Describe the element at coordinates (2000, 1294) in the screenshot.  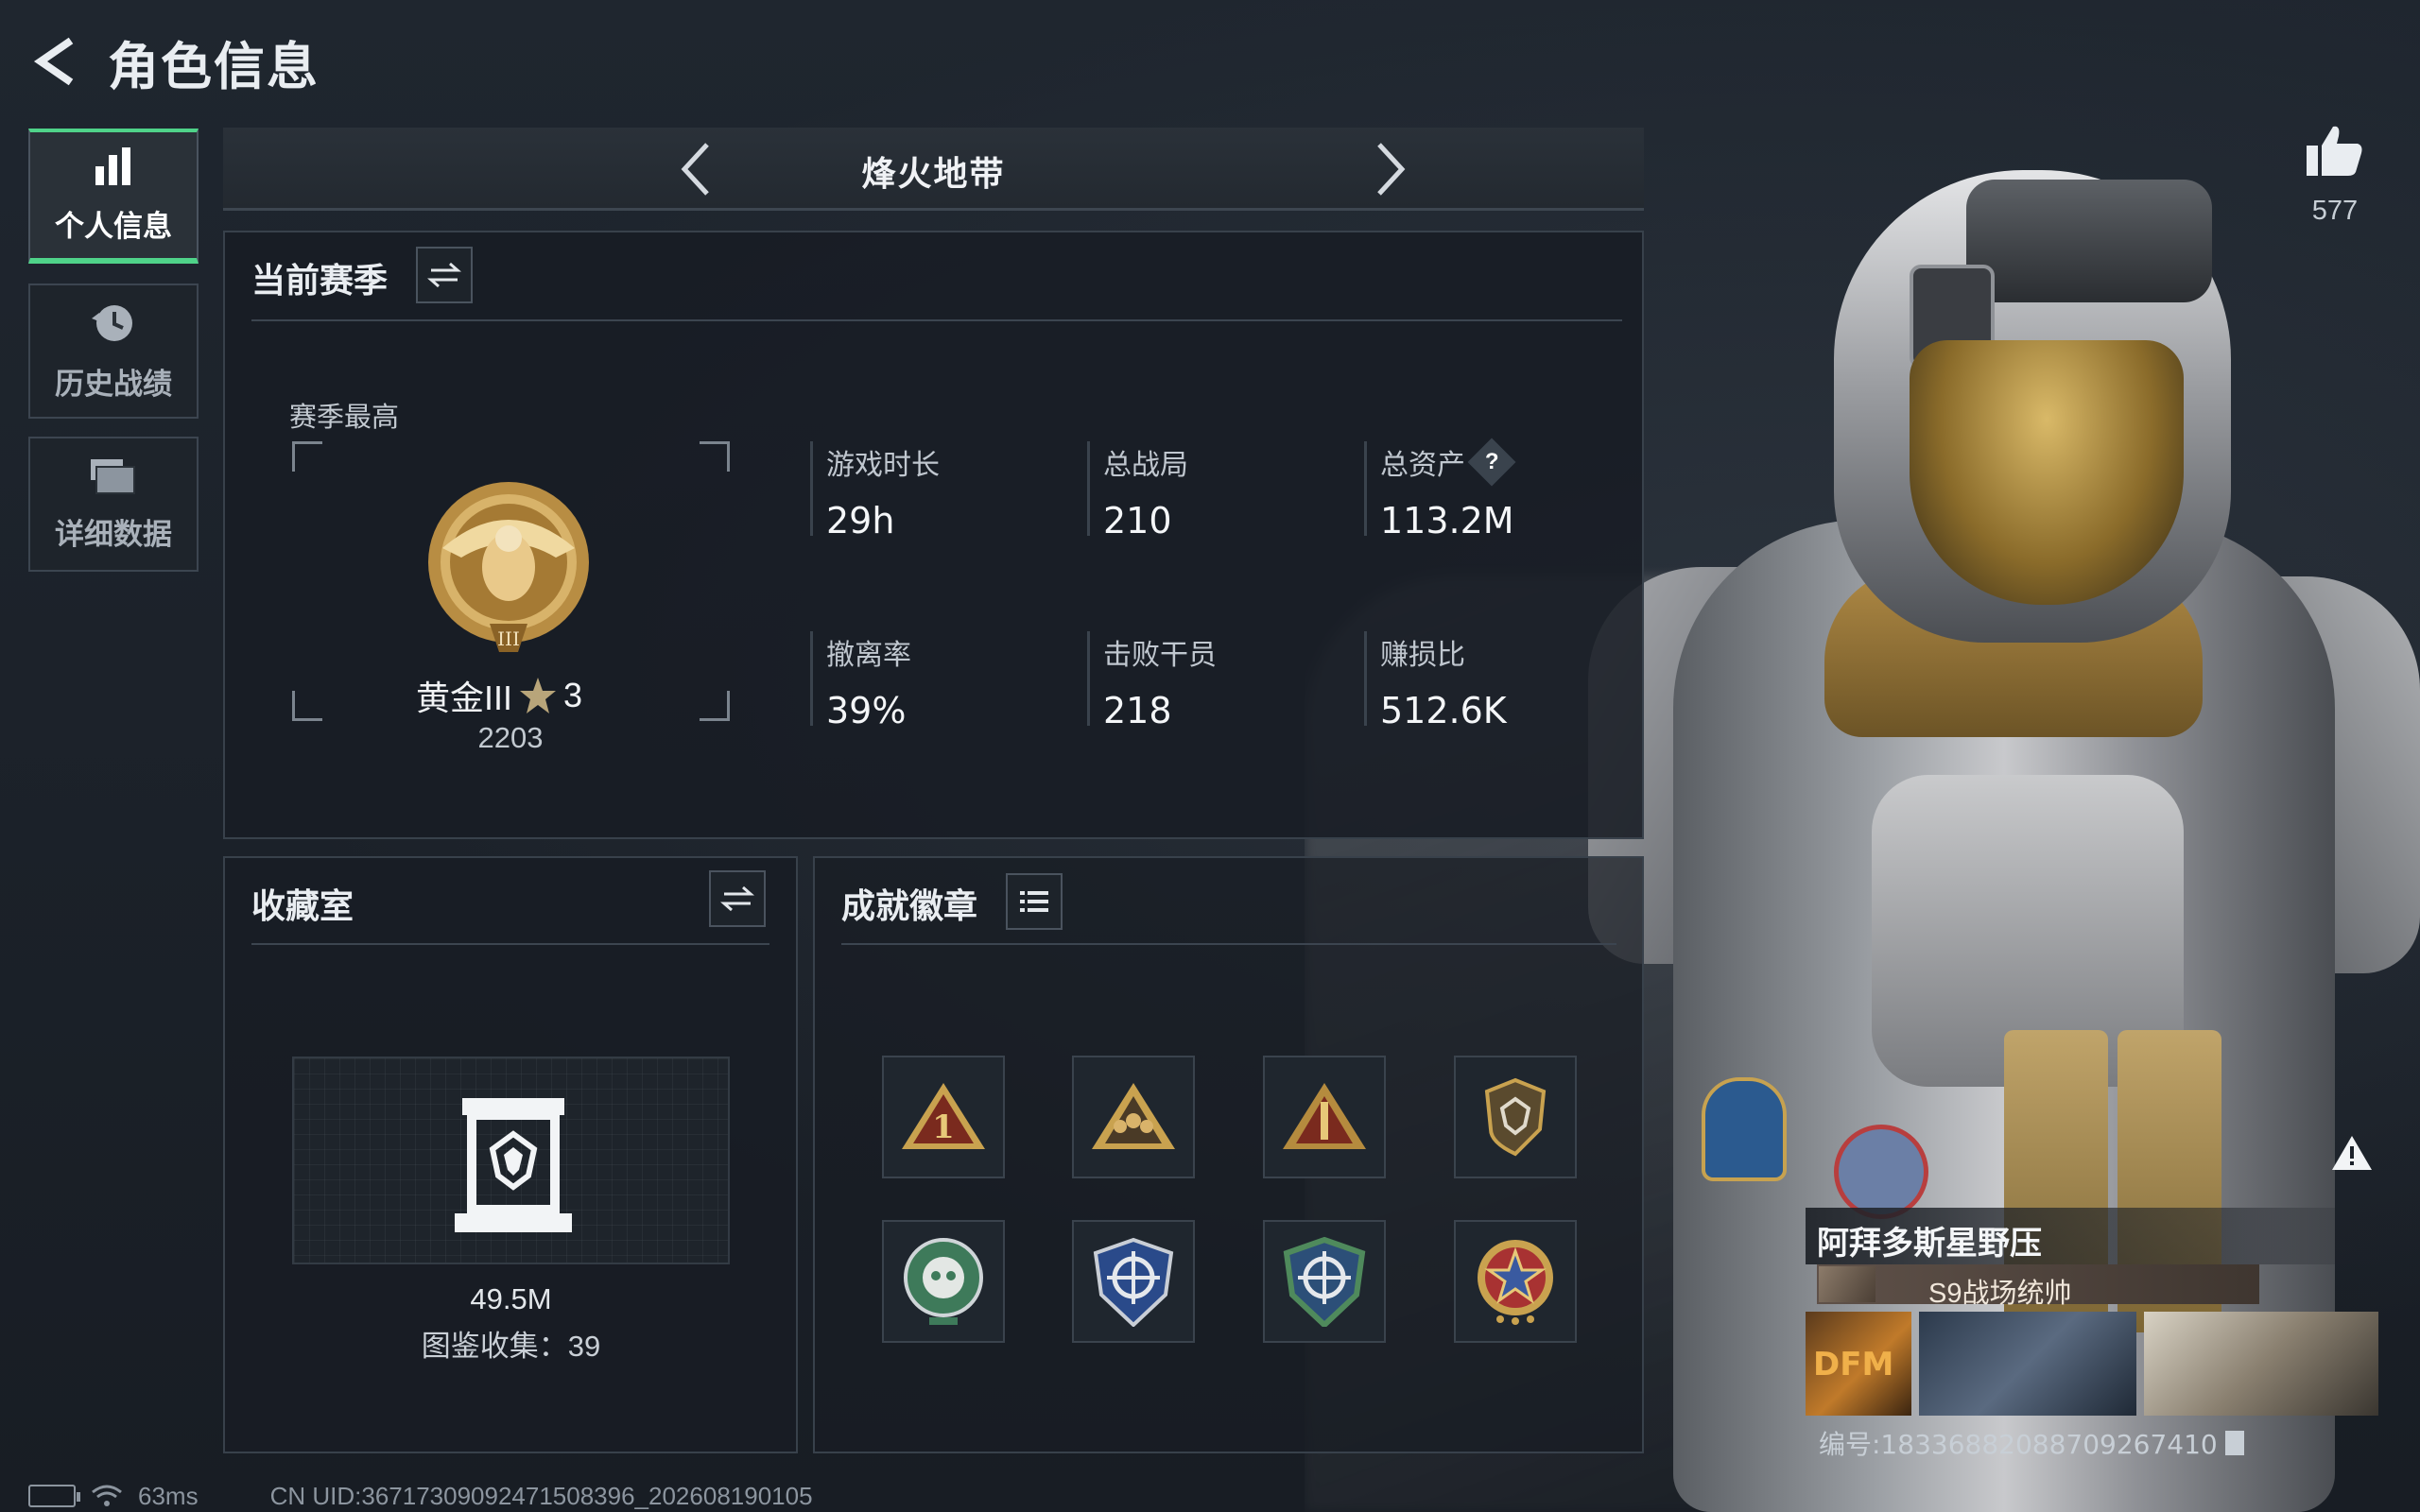
I see `player-title: S9战场统帅` at that location.